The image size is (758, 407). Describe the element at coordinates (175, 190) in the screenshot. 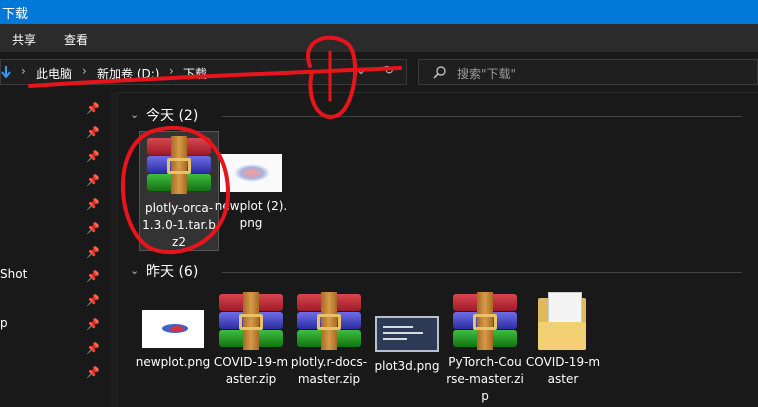

I see `annotation-circle` at that location.